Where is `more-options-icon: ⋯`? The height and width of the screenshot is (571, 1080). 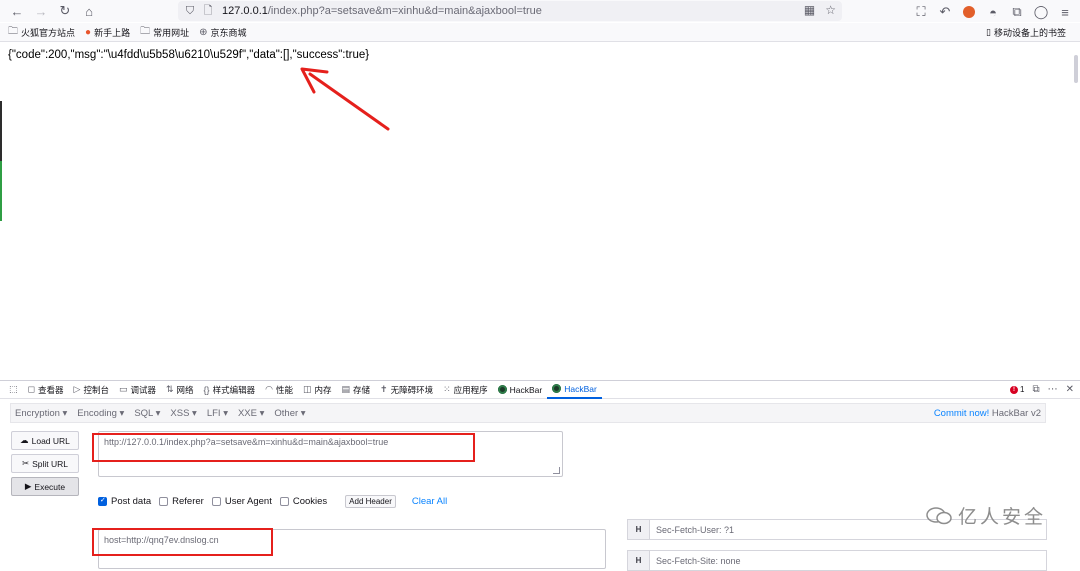 more-options-icon: ⋯ is located at coordinates (1053, 389).